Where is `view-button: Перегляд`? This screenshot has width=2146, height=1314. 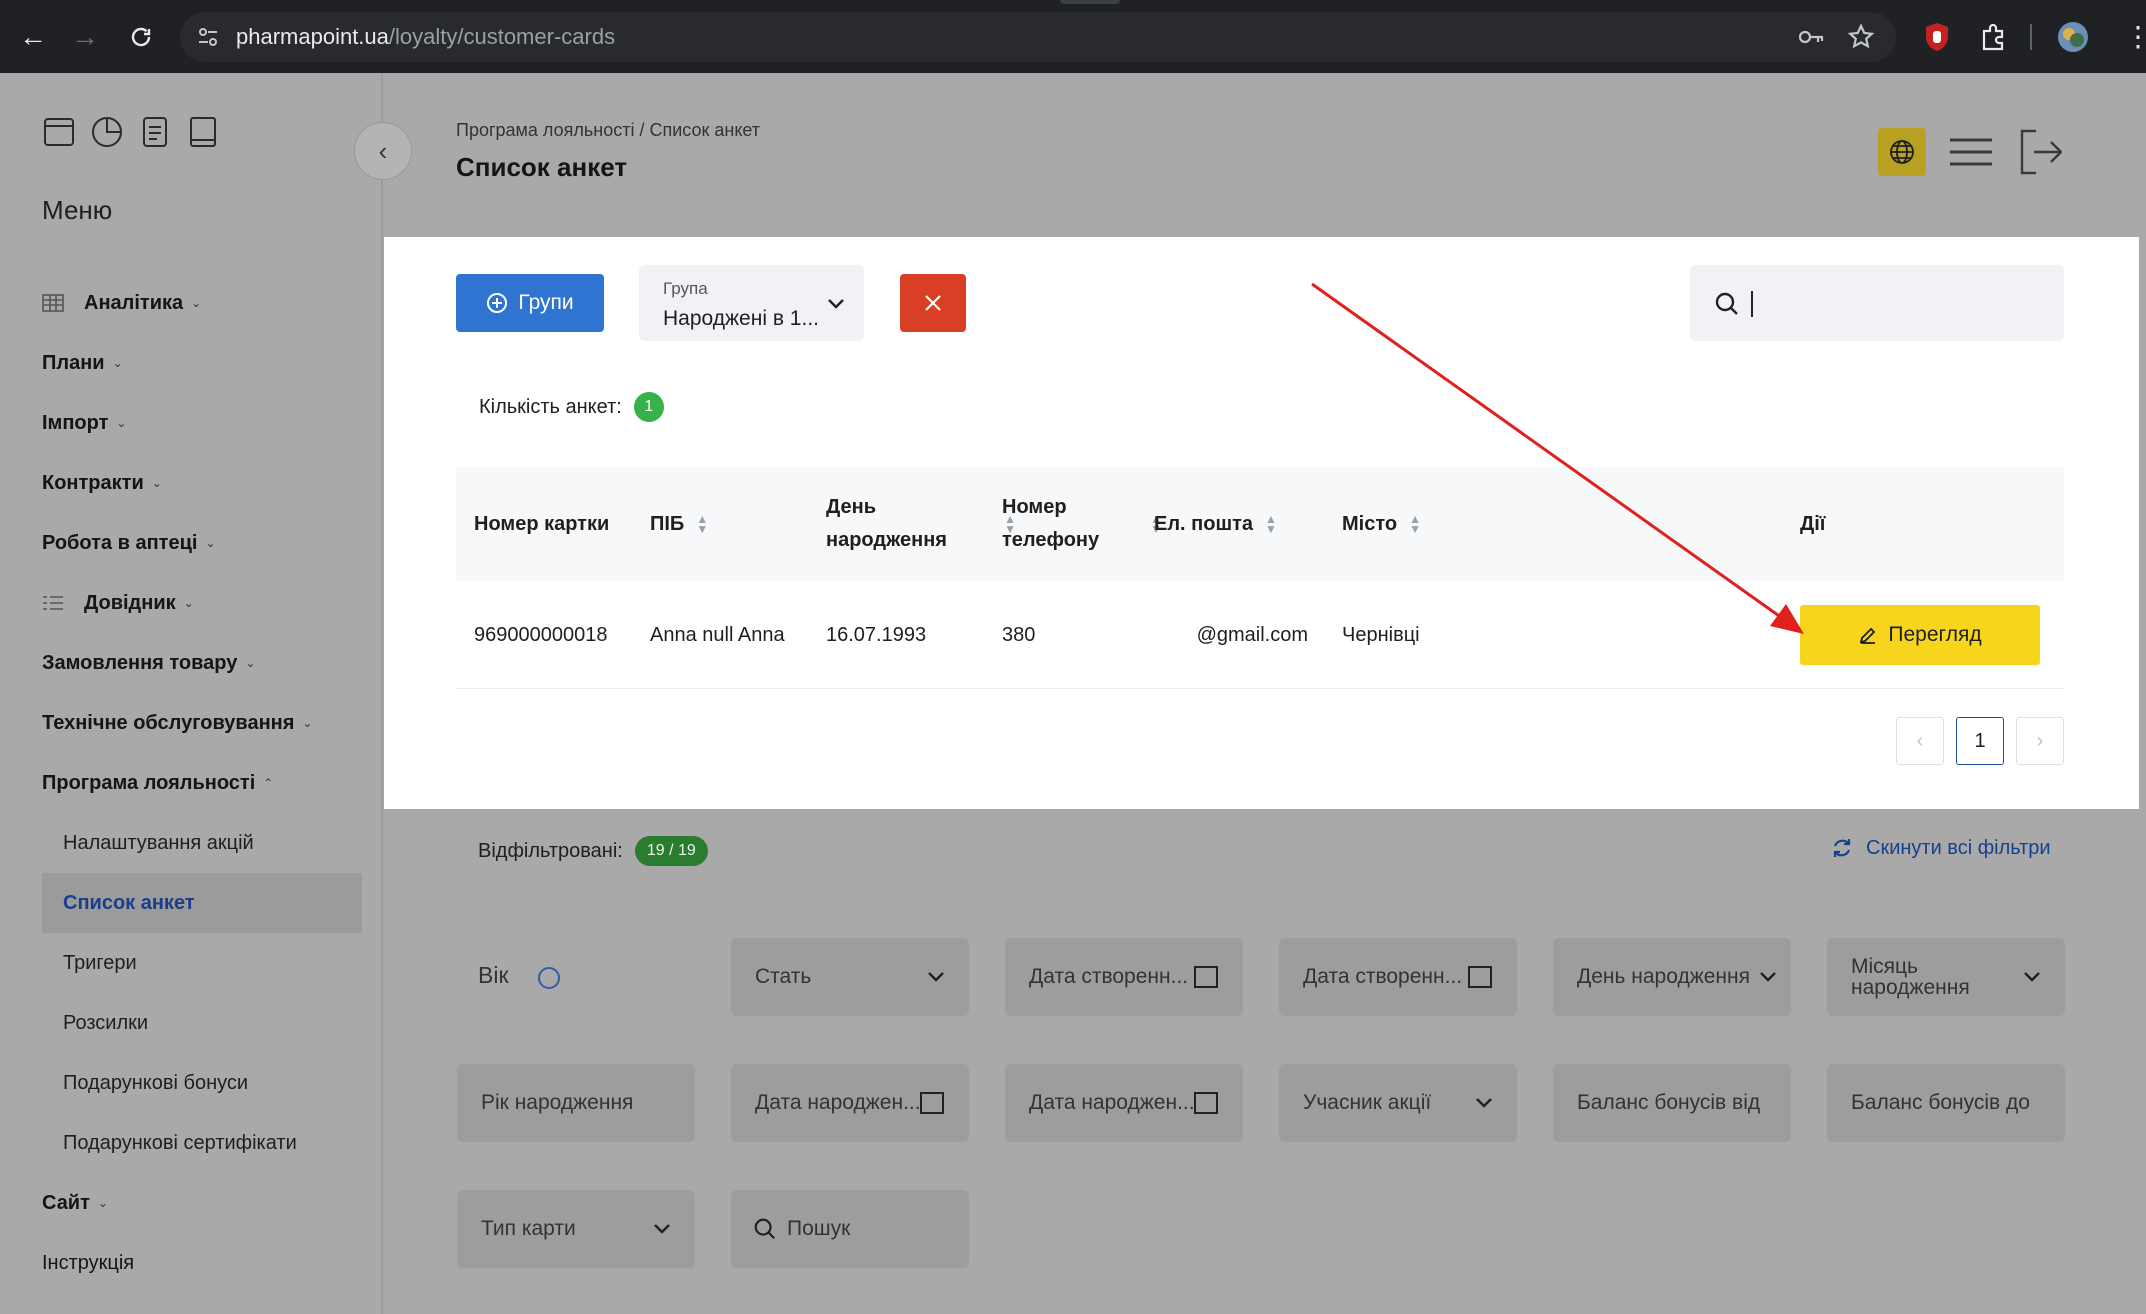
view-button: Перегляд is located at coordinates (1920, 635).